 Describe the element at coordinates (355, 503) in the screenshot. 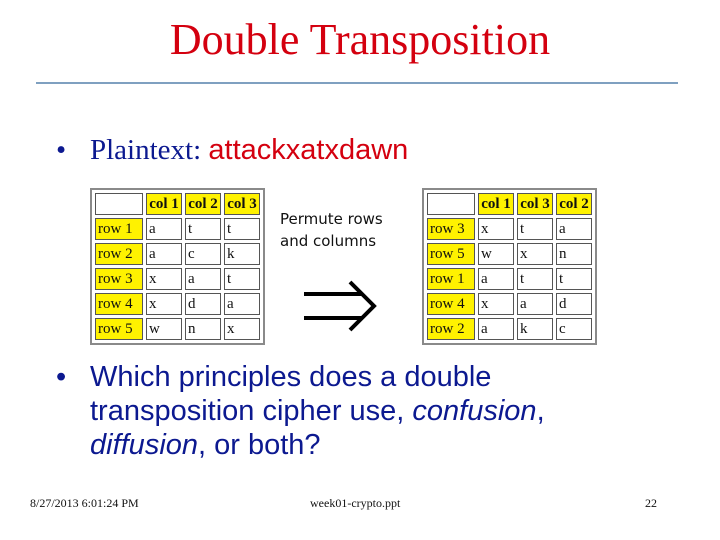

I see `footer-filename: week01-crypto.ppt` at that location.